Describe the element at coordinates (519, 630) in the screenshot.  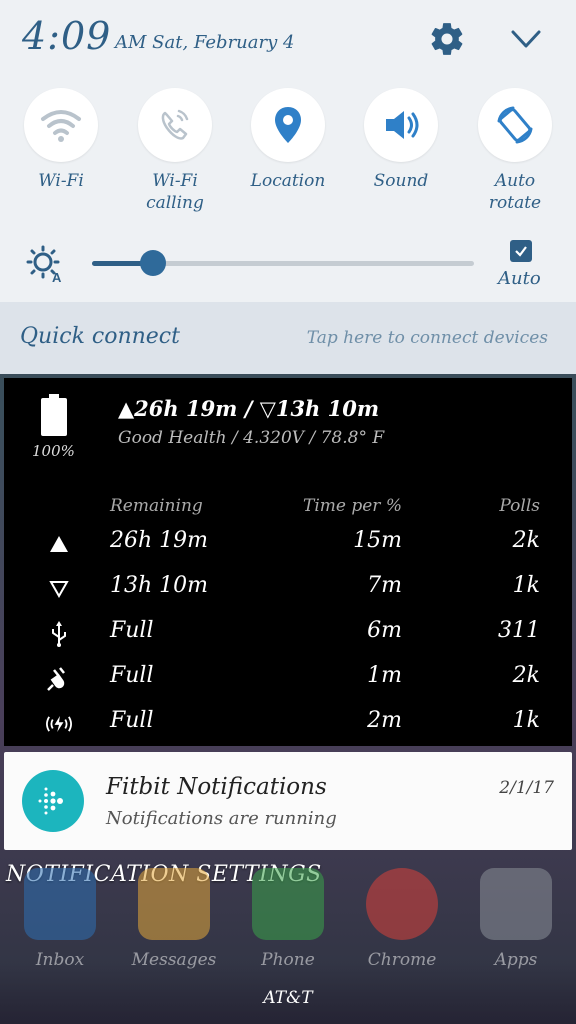
I see `row-polls: 311` at that location.